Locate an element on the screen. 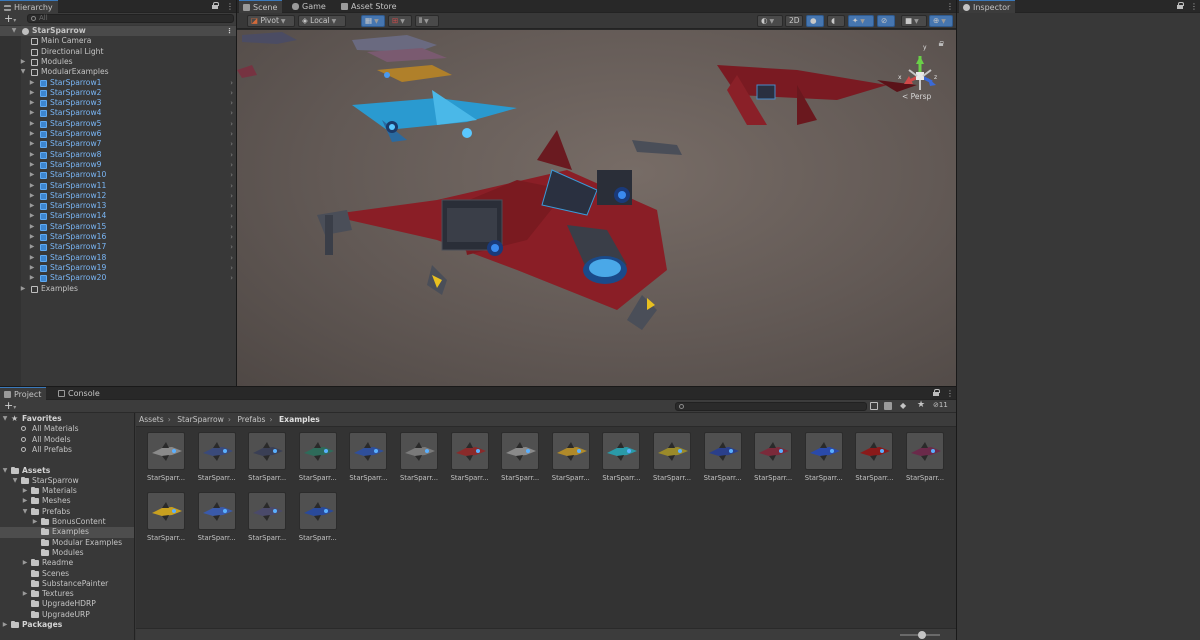 The height and width of the screenshot is (640, 1200). project-search-input is located at coordinates (771, 406).